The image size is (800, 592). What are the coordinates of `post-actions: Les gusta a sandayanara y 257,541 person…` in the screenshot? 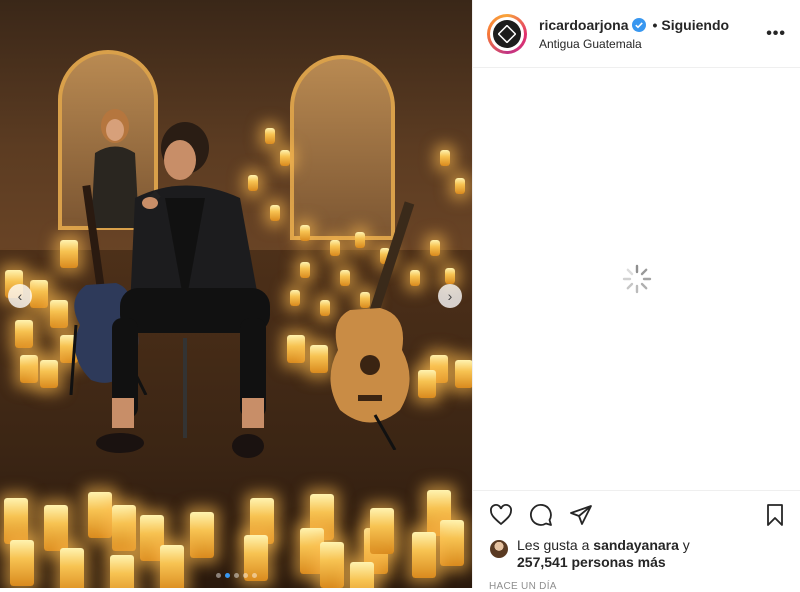 It's located at (636, 541).